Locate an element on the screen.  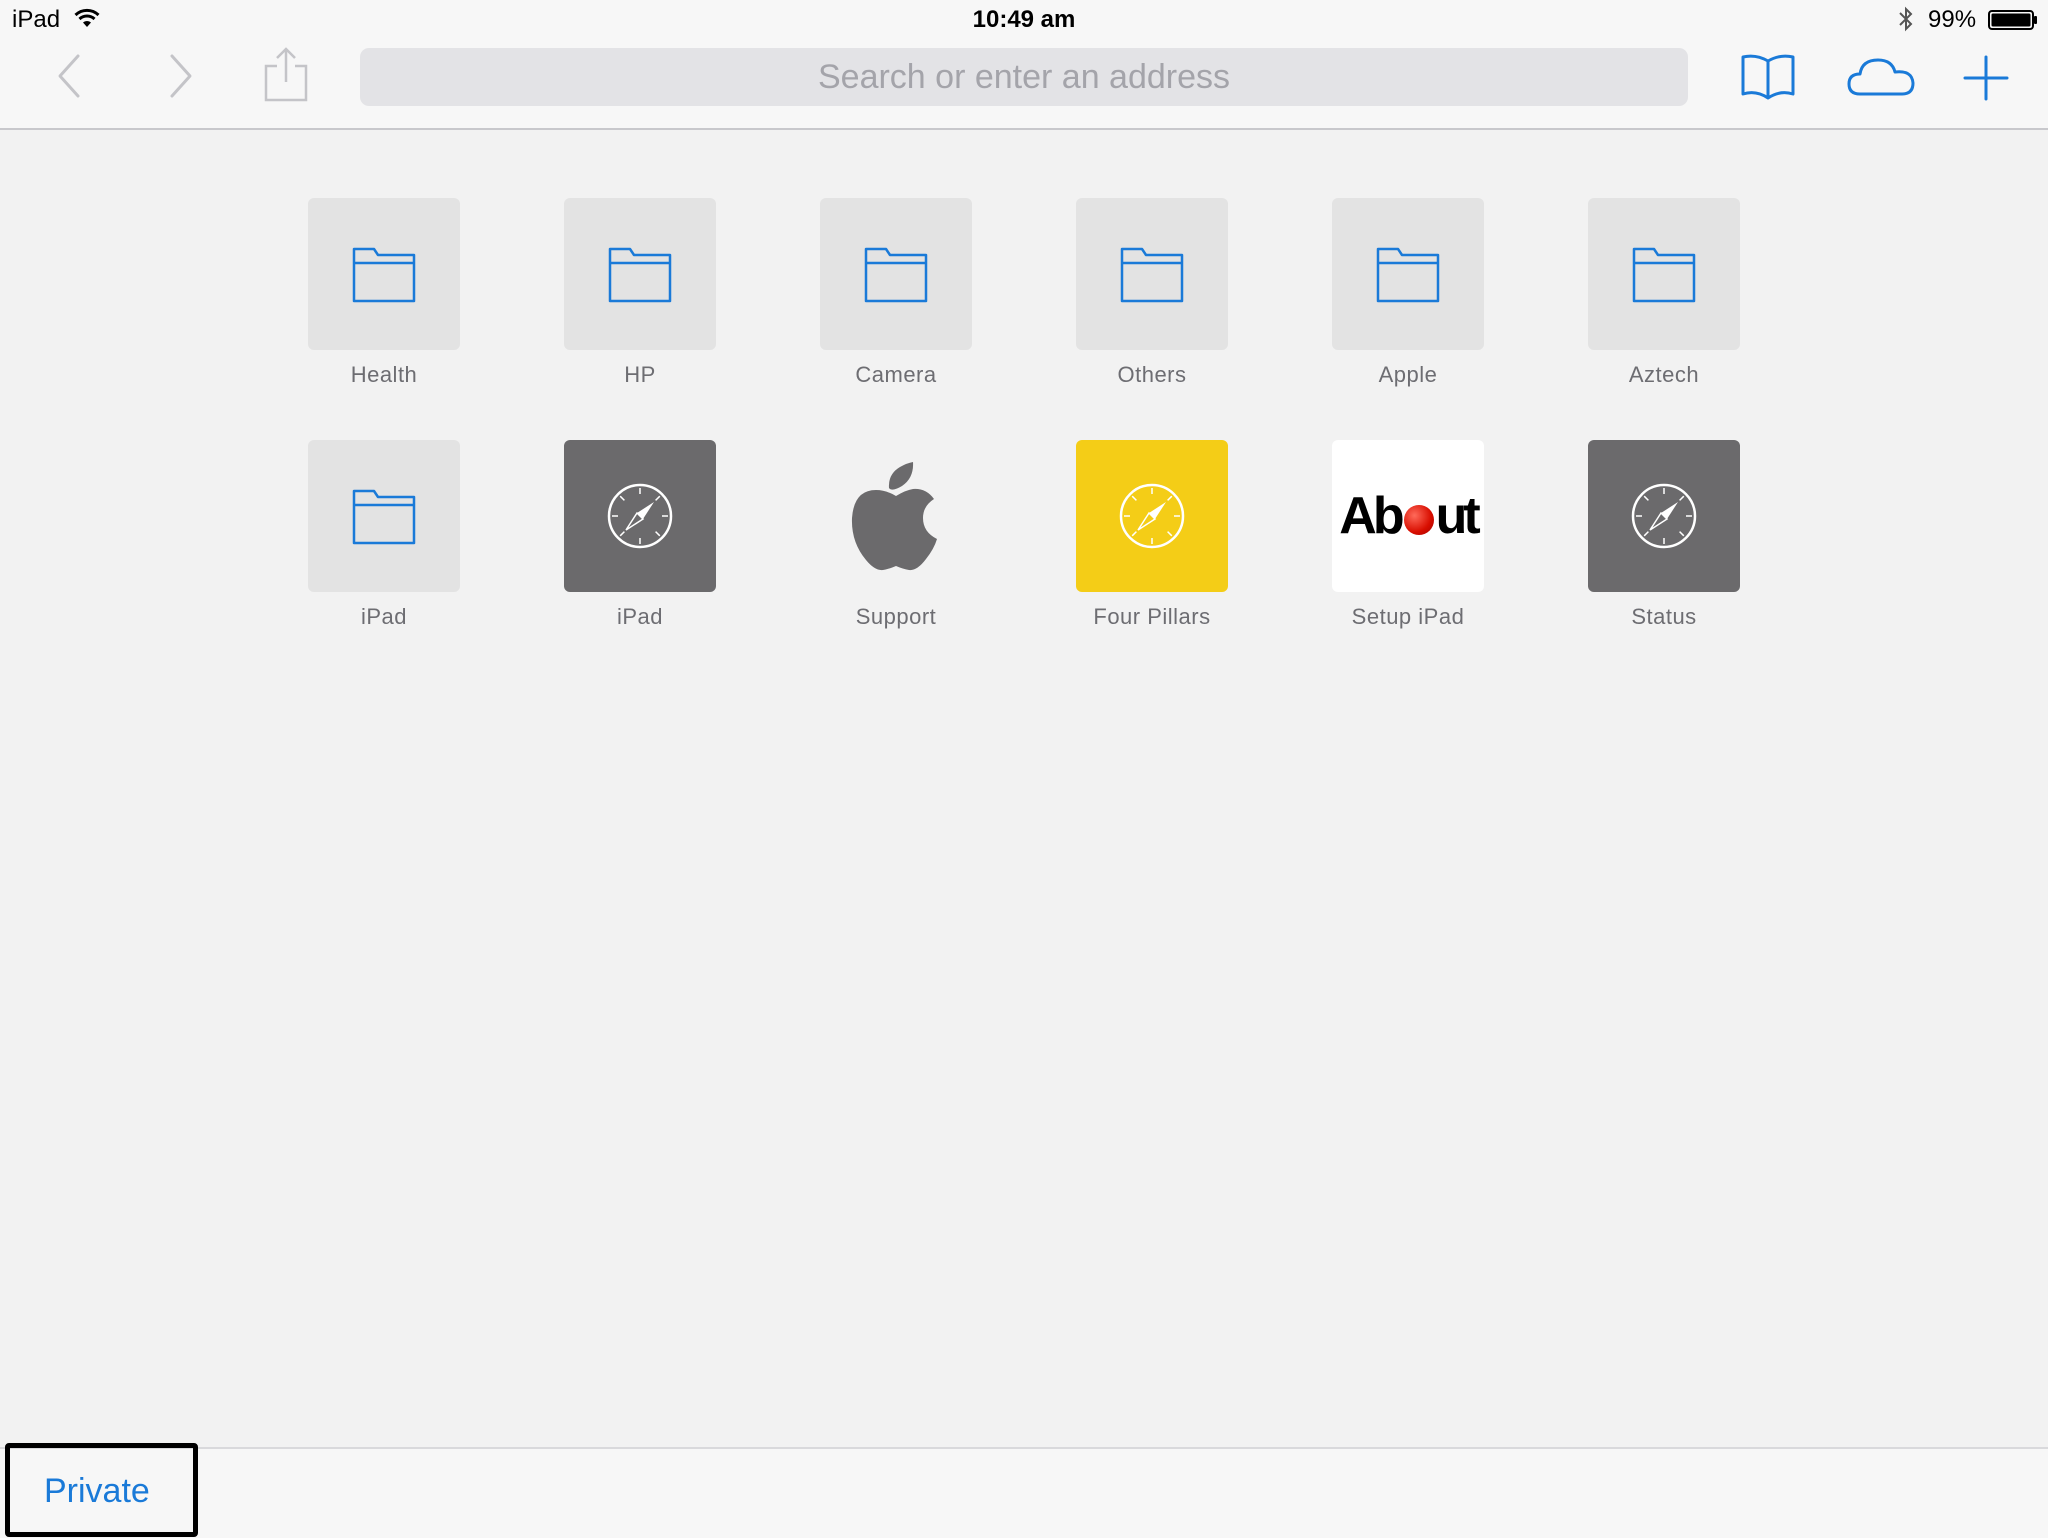
favorite-label: Apple is located at coordinates (1408, 374).